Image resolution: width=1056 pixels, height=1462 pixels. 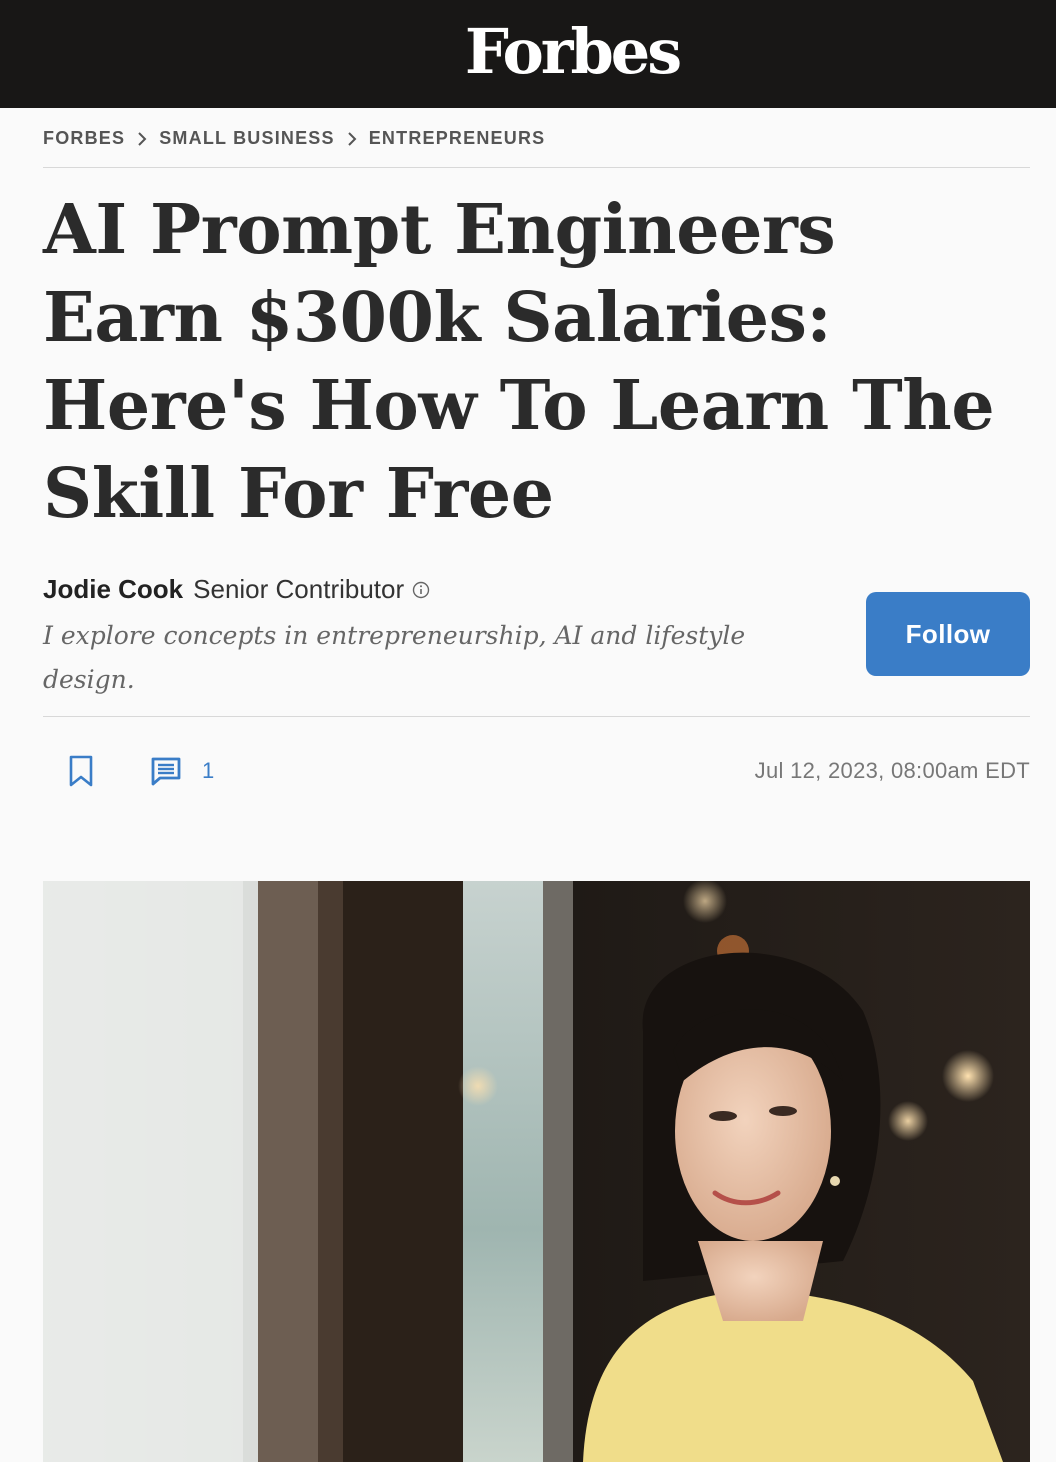 I want to click on author-byline: Jodie Cook Senior Contributor, so click(x=236, y=589).